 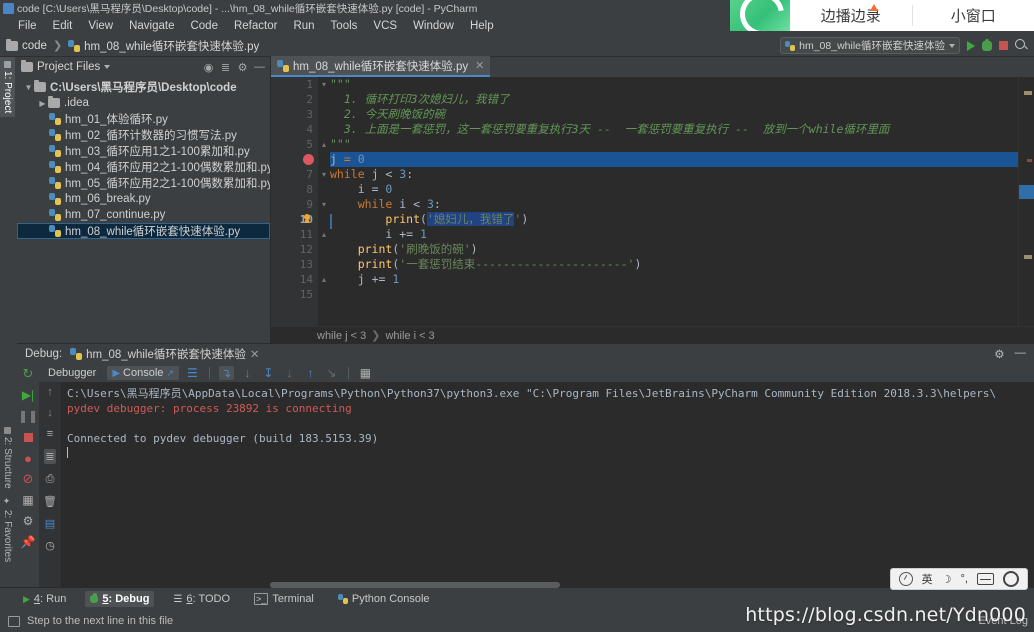 What do you see at coordinates (365, 373) in the screenshot?
I see `evaluate-expression-icon: ▦` at bounding box center [365, 373].